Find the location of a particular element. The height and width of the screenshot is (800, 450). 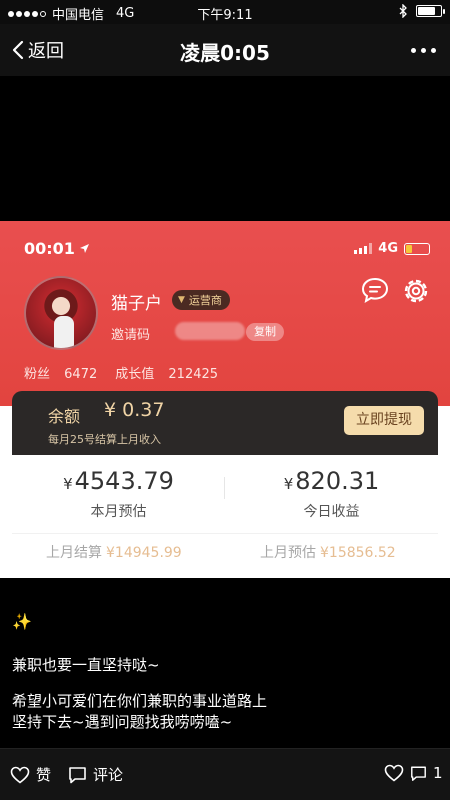

invite-code-blurred is located at coordinates (210, 331).